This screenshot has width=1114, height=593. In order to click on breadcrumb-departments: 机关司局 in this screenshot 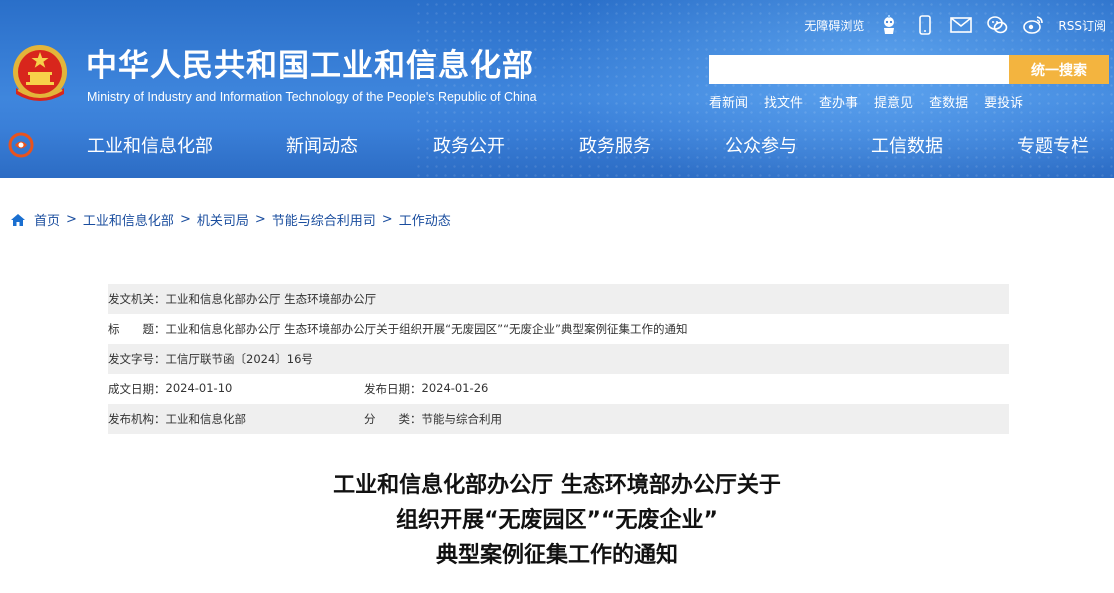, I will do `click(223, 219)`.